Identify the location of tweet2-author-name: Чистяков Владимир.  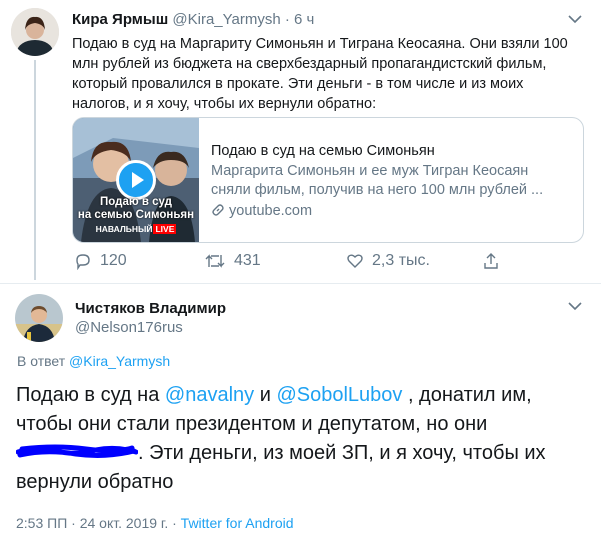
(150, 308).